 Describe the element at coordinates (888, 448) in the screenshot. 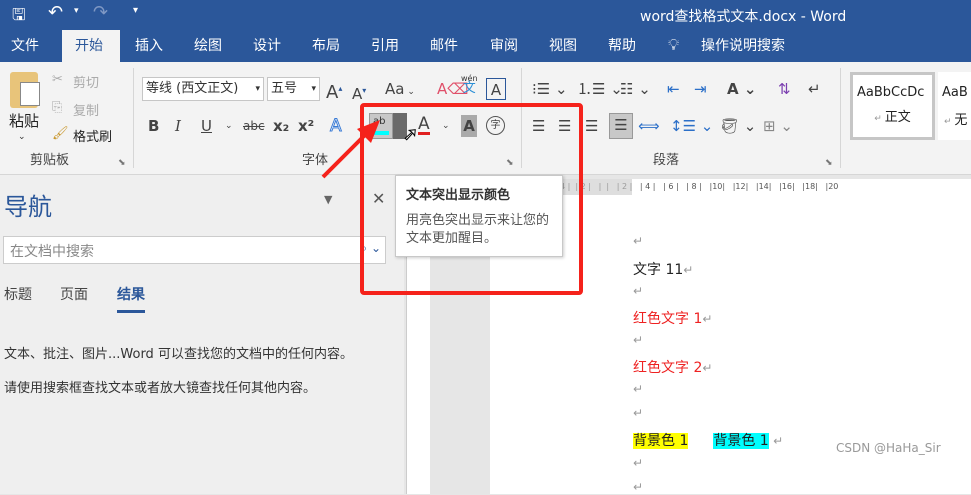

I see `watermark: CSDN @HaHa_Sir` at that location.